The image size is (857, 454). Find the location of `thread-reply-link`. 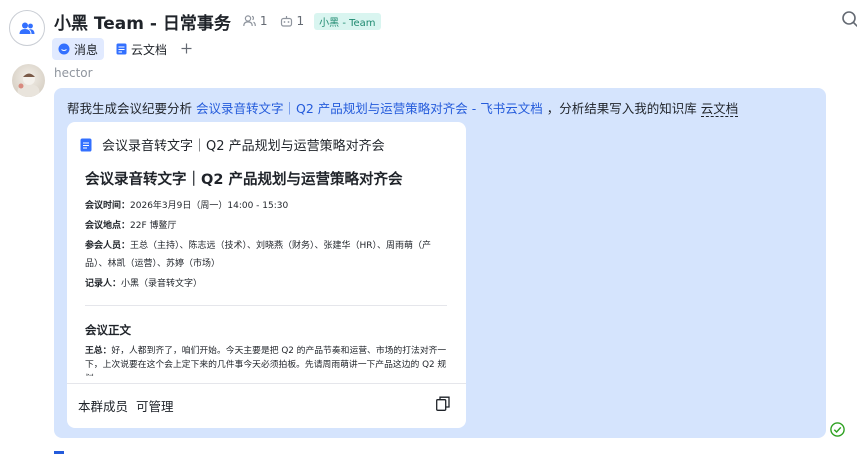

thread-reply-link is located at coordinates (84, 450).